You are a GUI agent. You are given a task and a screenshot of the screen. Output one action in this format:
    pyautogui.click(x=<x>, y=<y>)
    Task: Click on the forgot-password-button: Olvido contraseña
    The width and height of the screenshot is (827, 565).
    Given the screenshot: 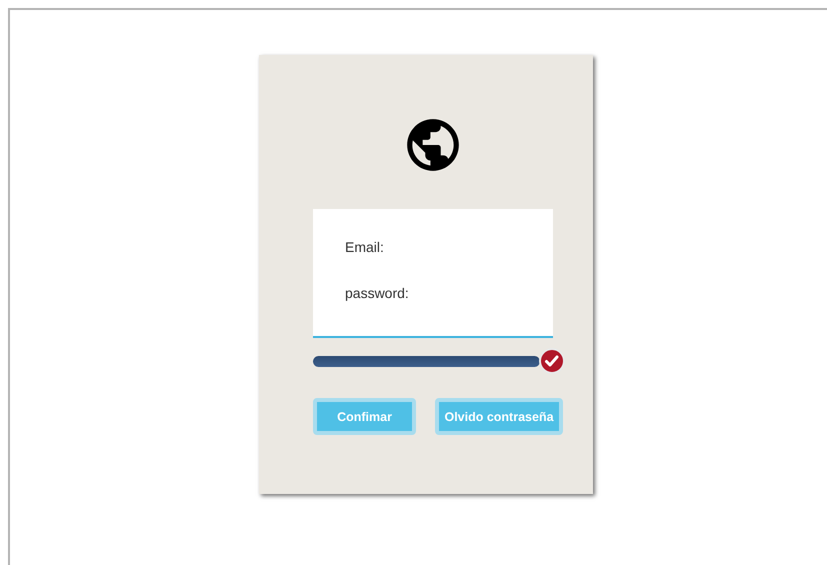 What is the action you would take?
    pyautogui.click(x=499, y=416)
    